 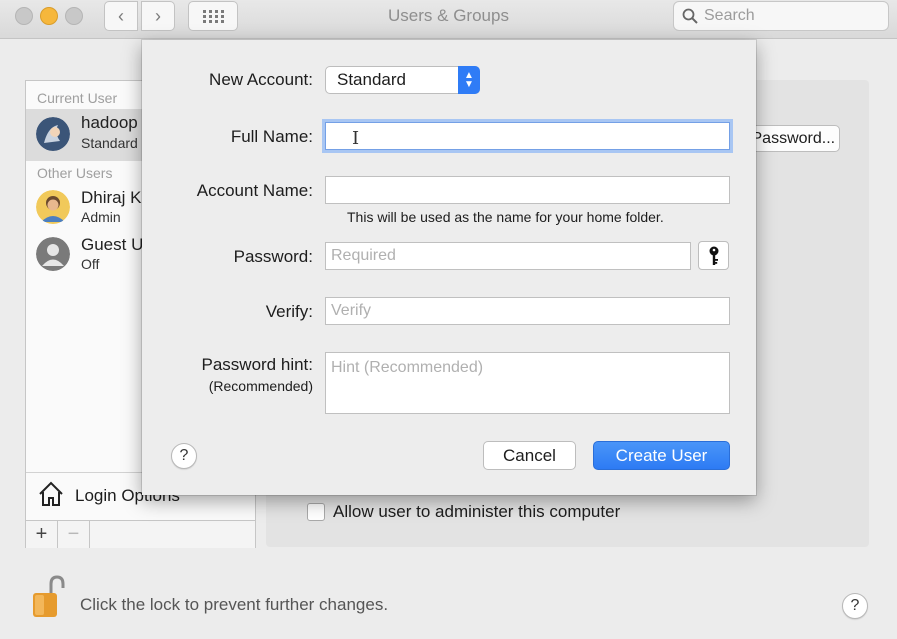 I want to click on search-placeholder: Search, so click(x=729, y=15).